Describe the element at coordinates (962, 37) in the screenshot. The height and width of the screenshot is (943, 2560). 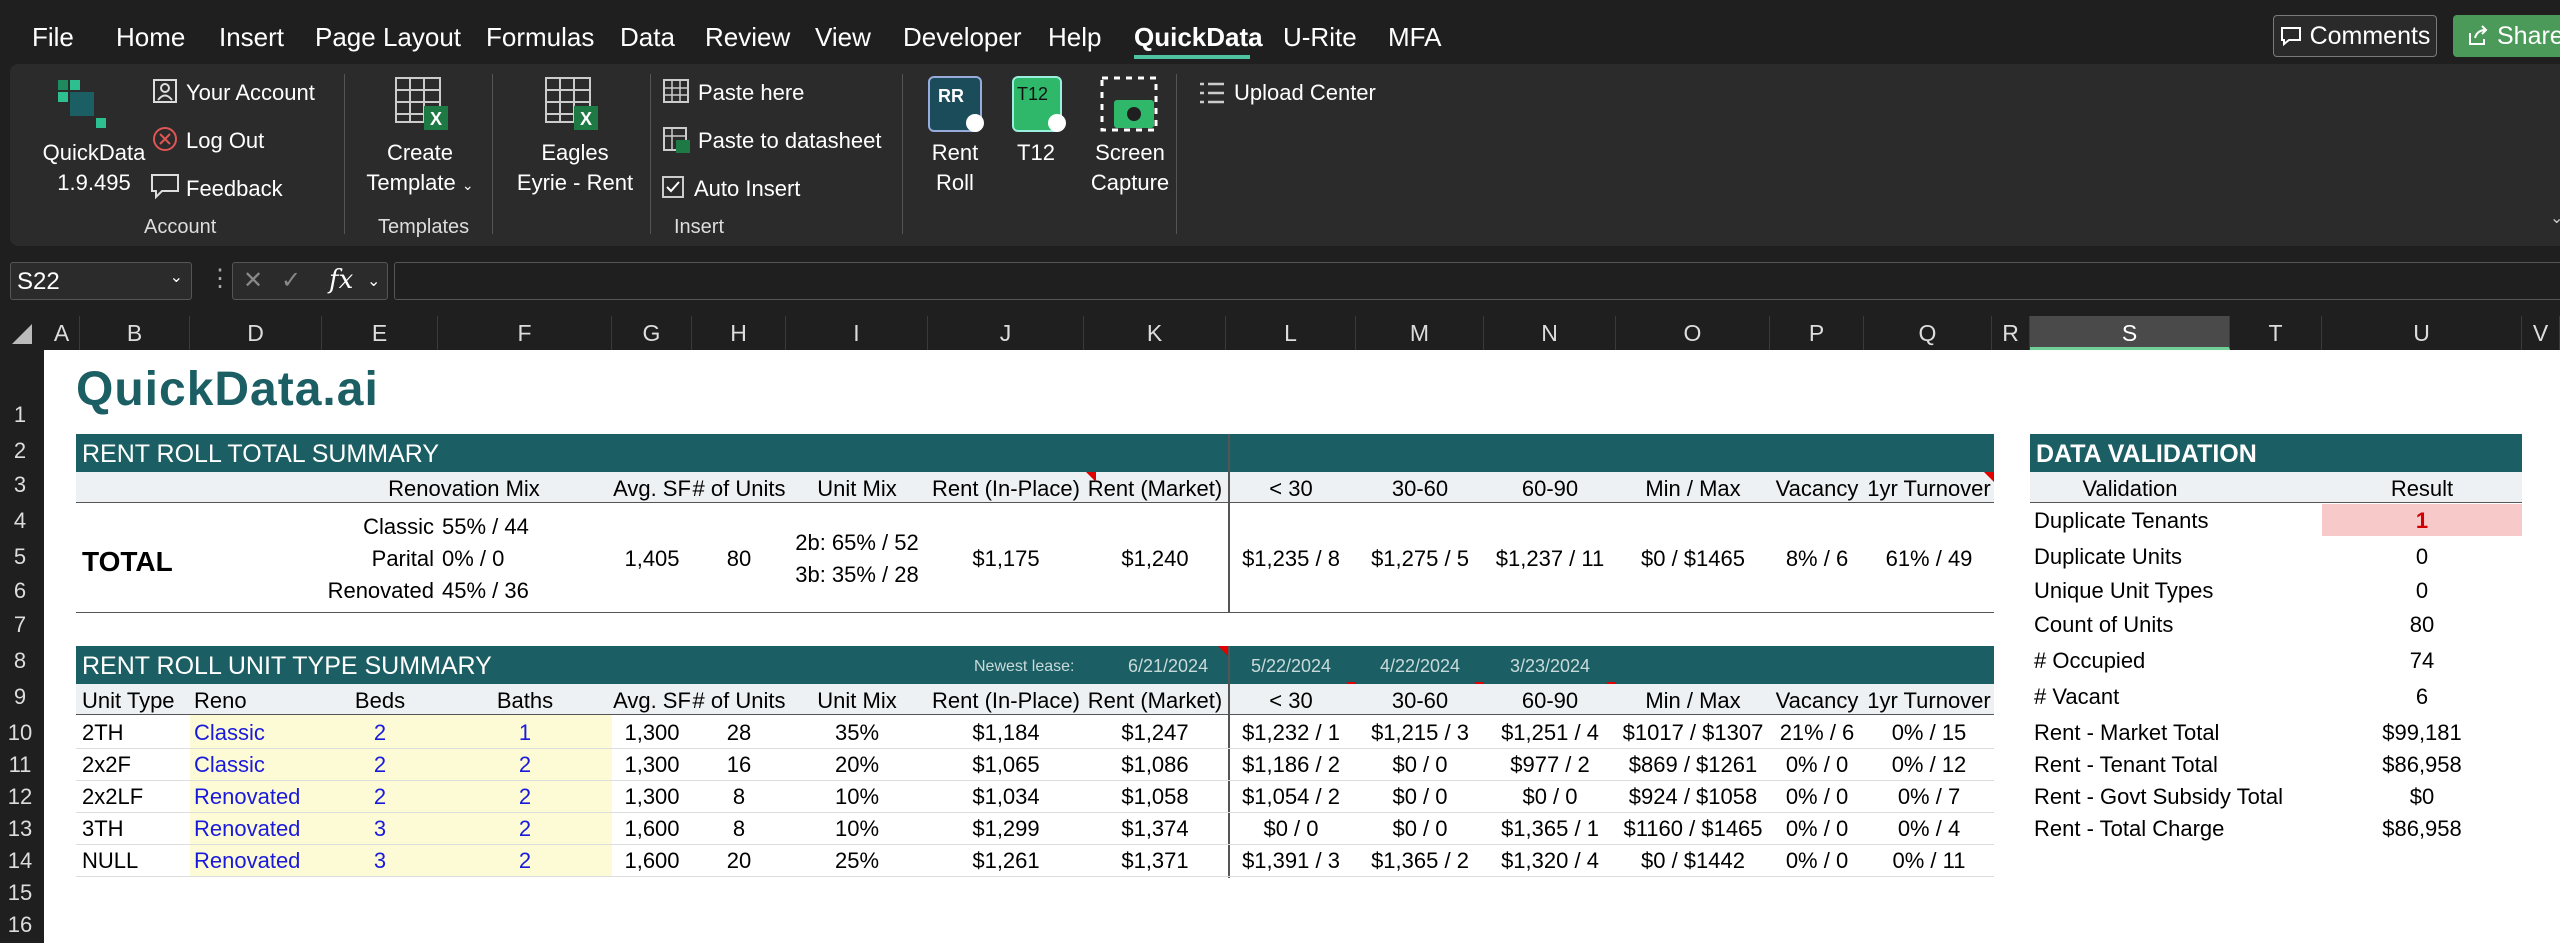
I see `menu-developer: Developer` at that location.